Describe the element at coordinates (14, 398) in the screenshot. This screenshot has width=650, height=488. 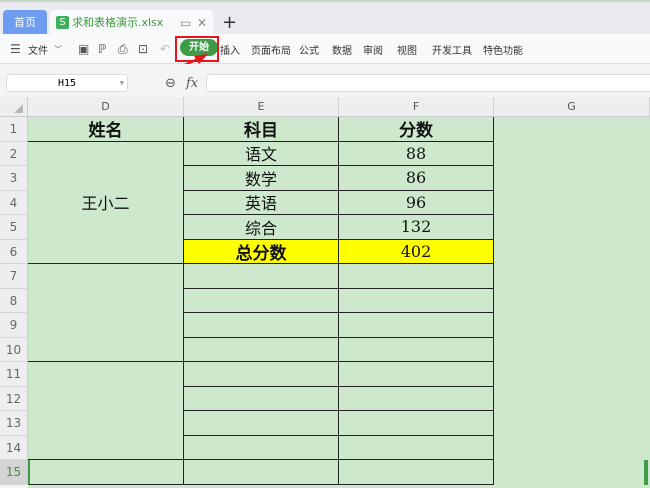
I see `row-header-12: 12` at that location.